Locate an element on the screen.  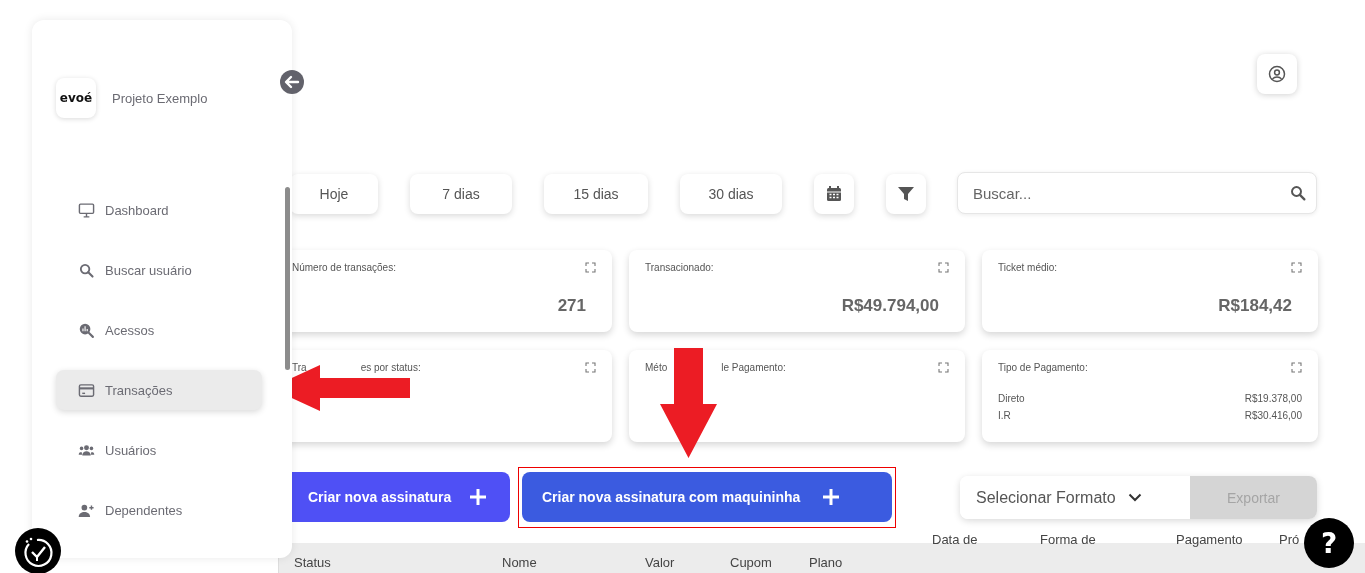
logo: evoé is located at coordinates (76, 98).